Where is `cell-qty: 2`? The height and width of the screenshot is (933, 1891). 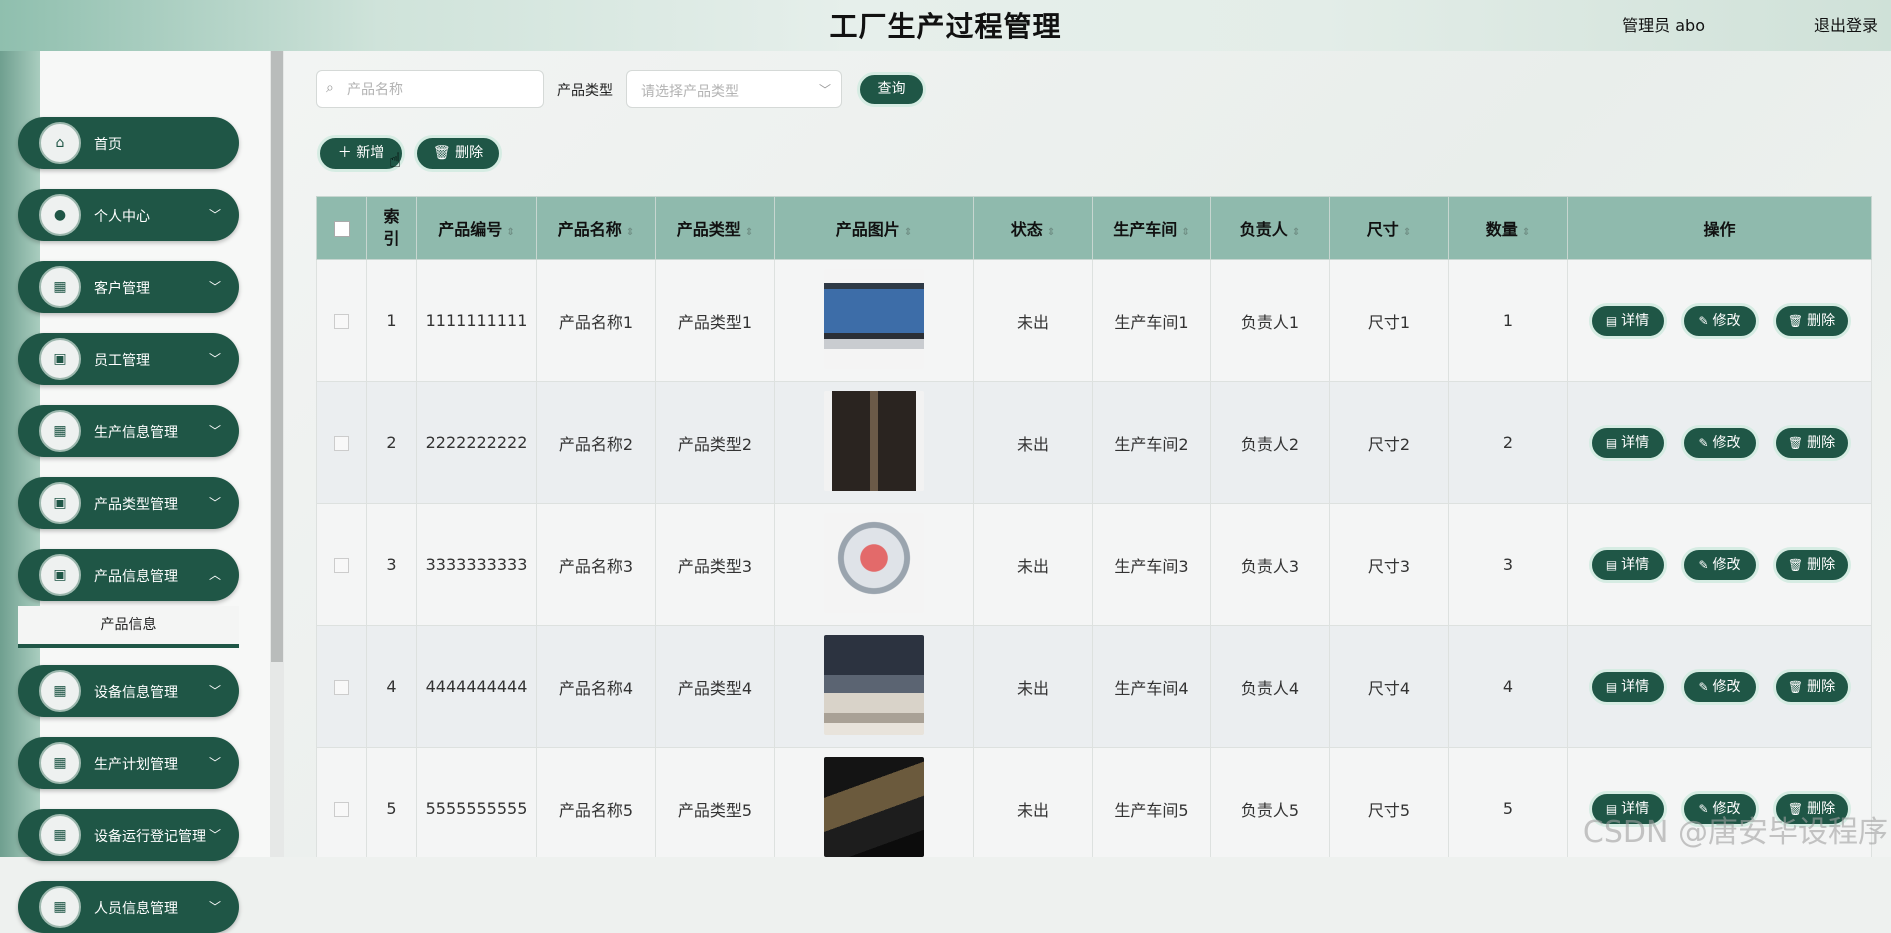 cell-qty: 2 is located at coordinates (1508, 442).